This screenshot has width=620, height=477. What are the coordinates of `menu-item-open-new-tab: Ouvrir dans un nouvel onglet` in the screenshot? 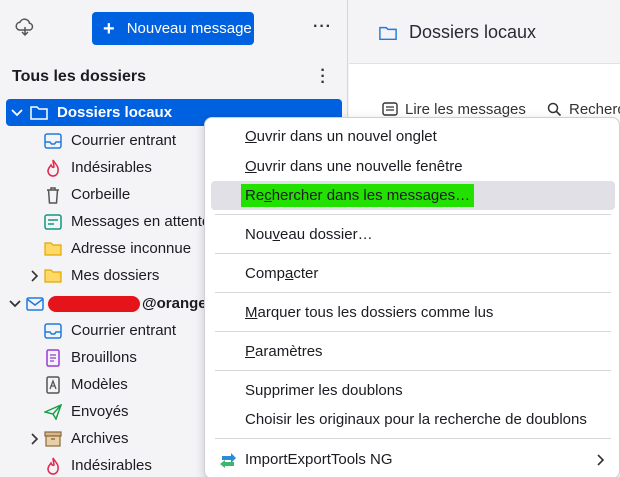 It's located at (413, 136).